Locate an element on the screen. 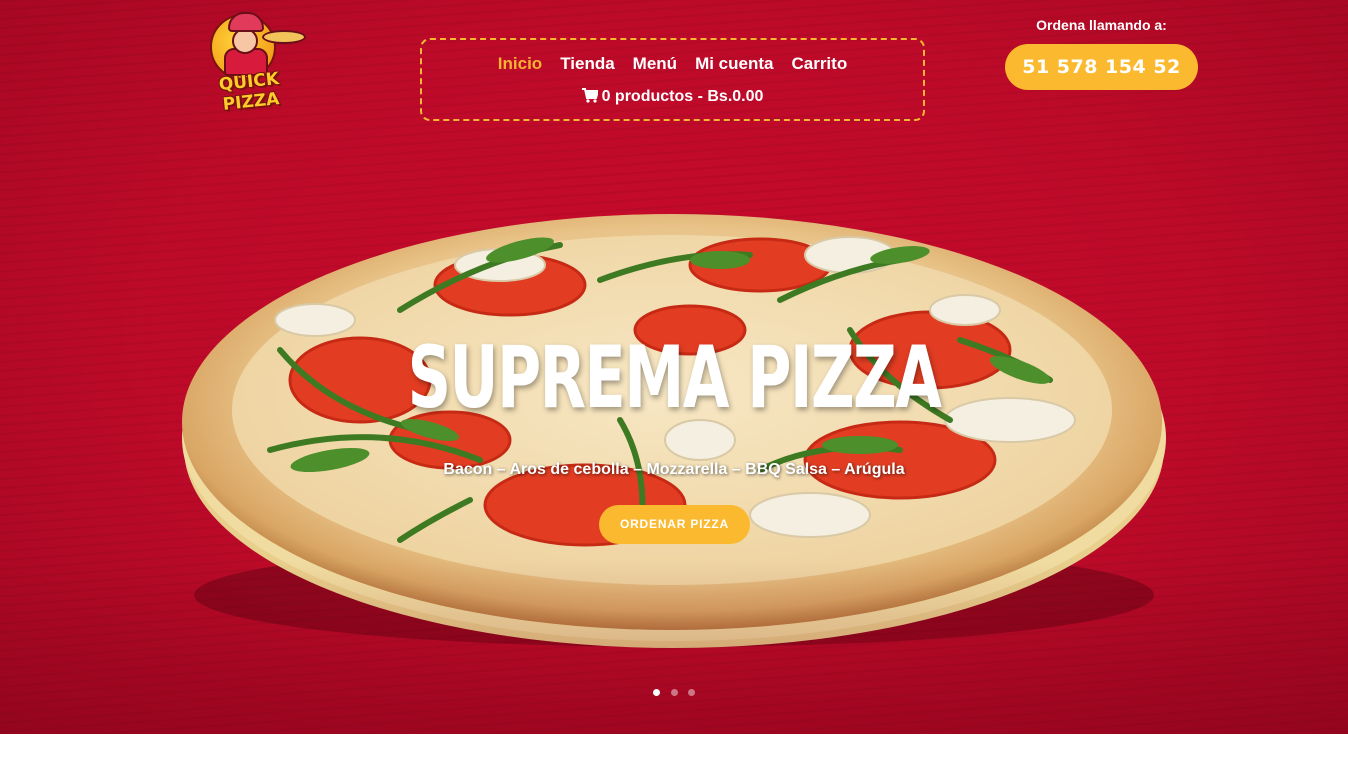  cart-summary-text: 0 productos - Bs.0.00 is located at coordinates (682, 96).